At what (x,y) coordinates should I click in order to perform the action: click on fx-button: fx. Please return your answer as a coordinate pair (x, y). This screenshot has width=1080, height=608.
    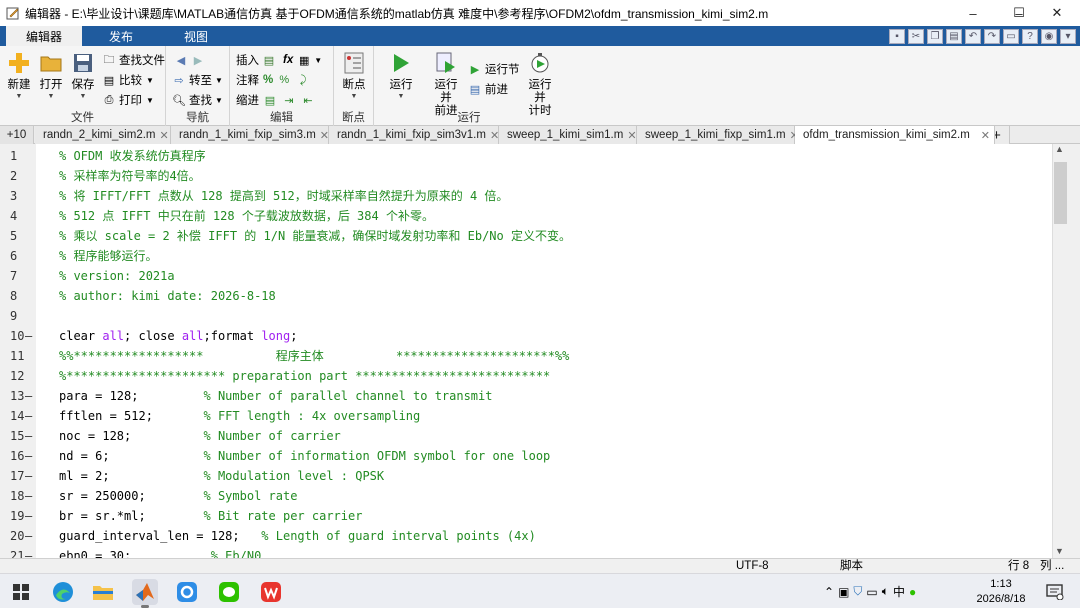
    Looking at the image, I should click on (288, 60).